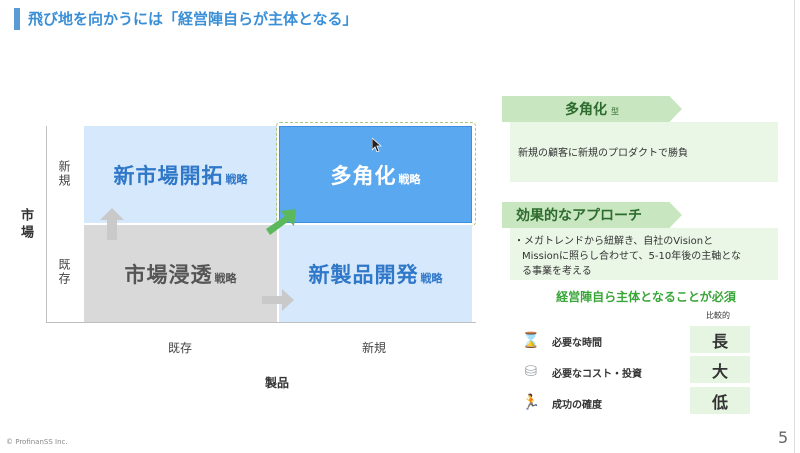 The width and height of the screenshot is (800, 453). What do you see at coordinates (614, 241) in the screenshot?
I see `approach-line-1: ・メガトレンドから紐解き、自社のVisionと` at bounding box center [614, 241].